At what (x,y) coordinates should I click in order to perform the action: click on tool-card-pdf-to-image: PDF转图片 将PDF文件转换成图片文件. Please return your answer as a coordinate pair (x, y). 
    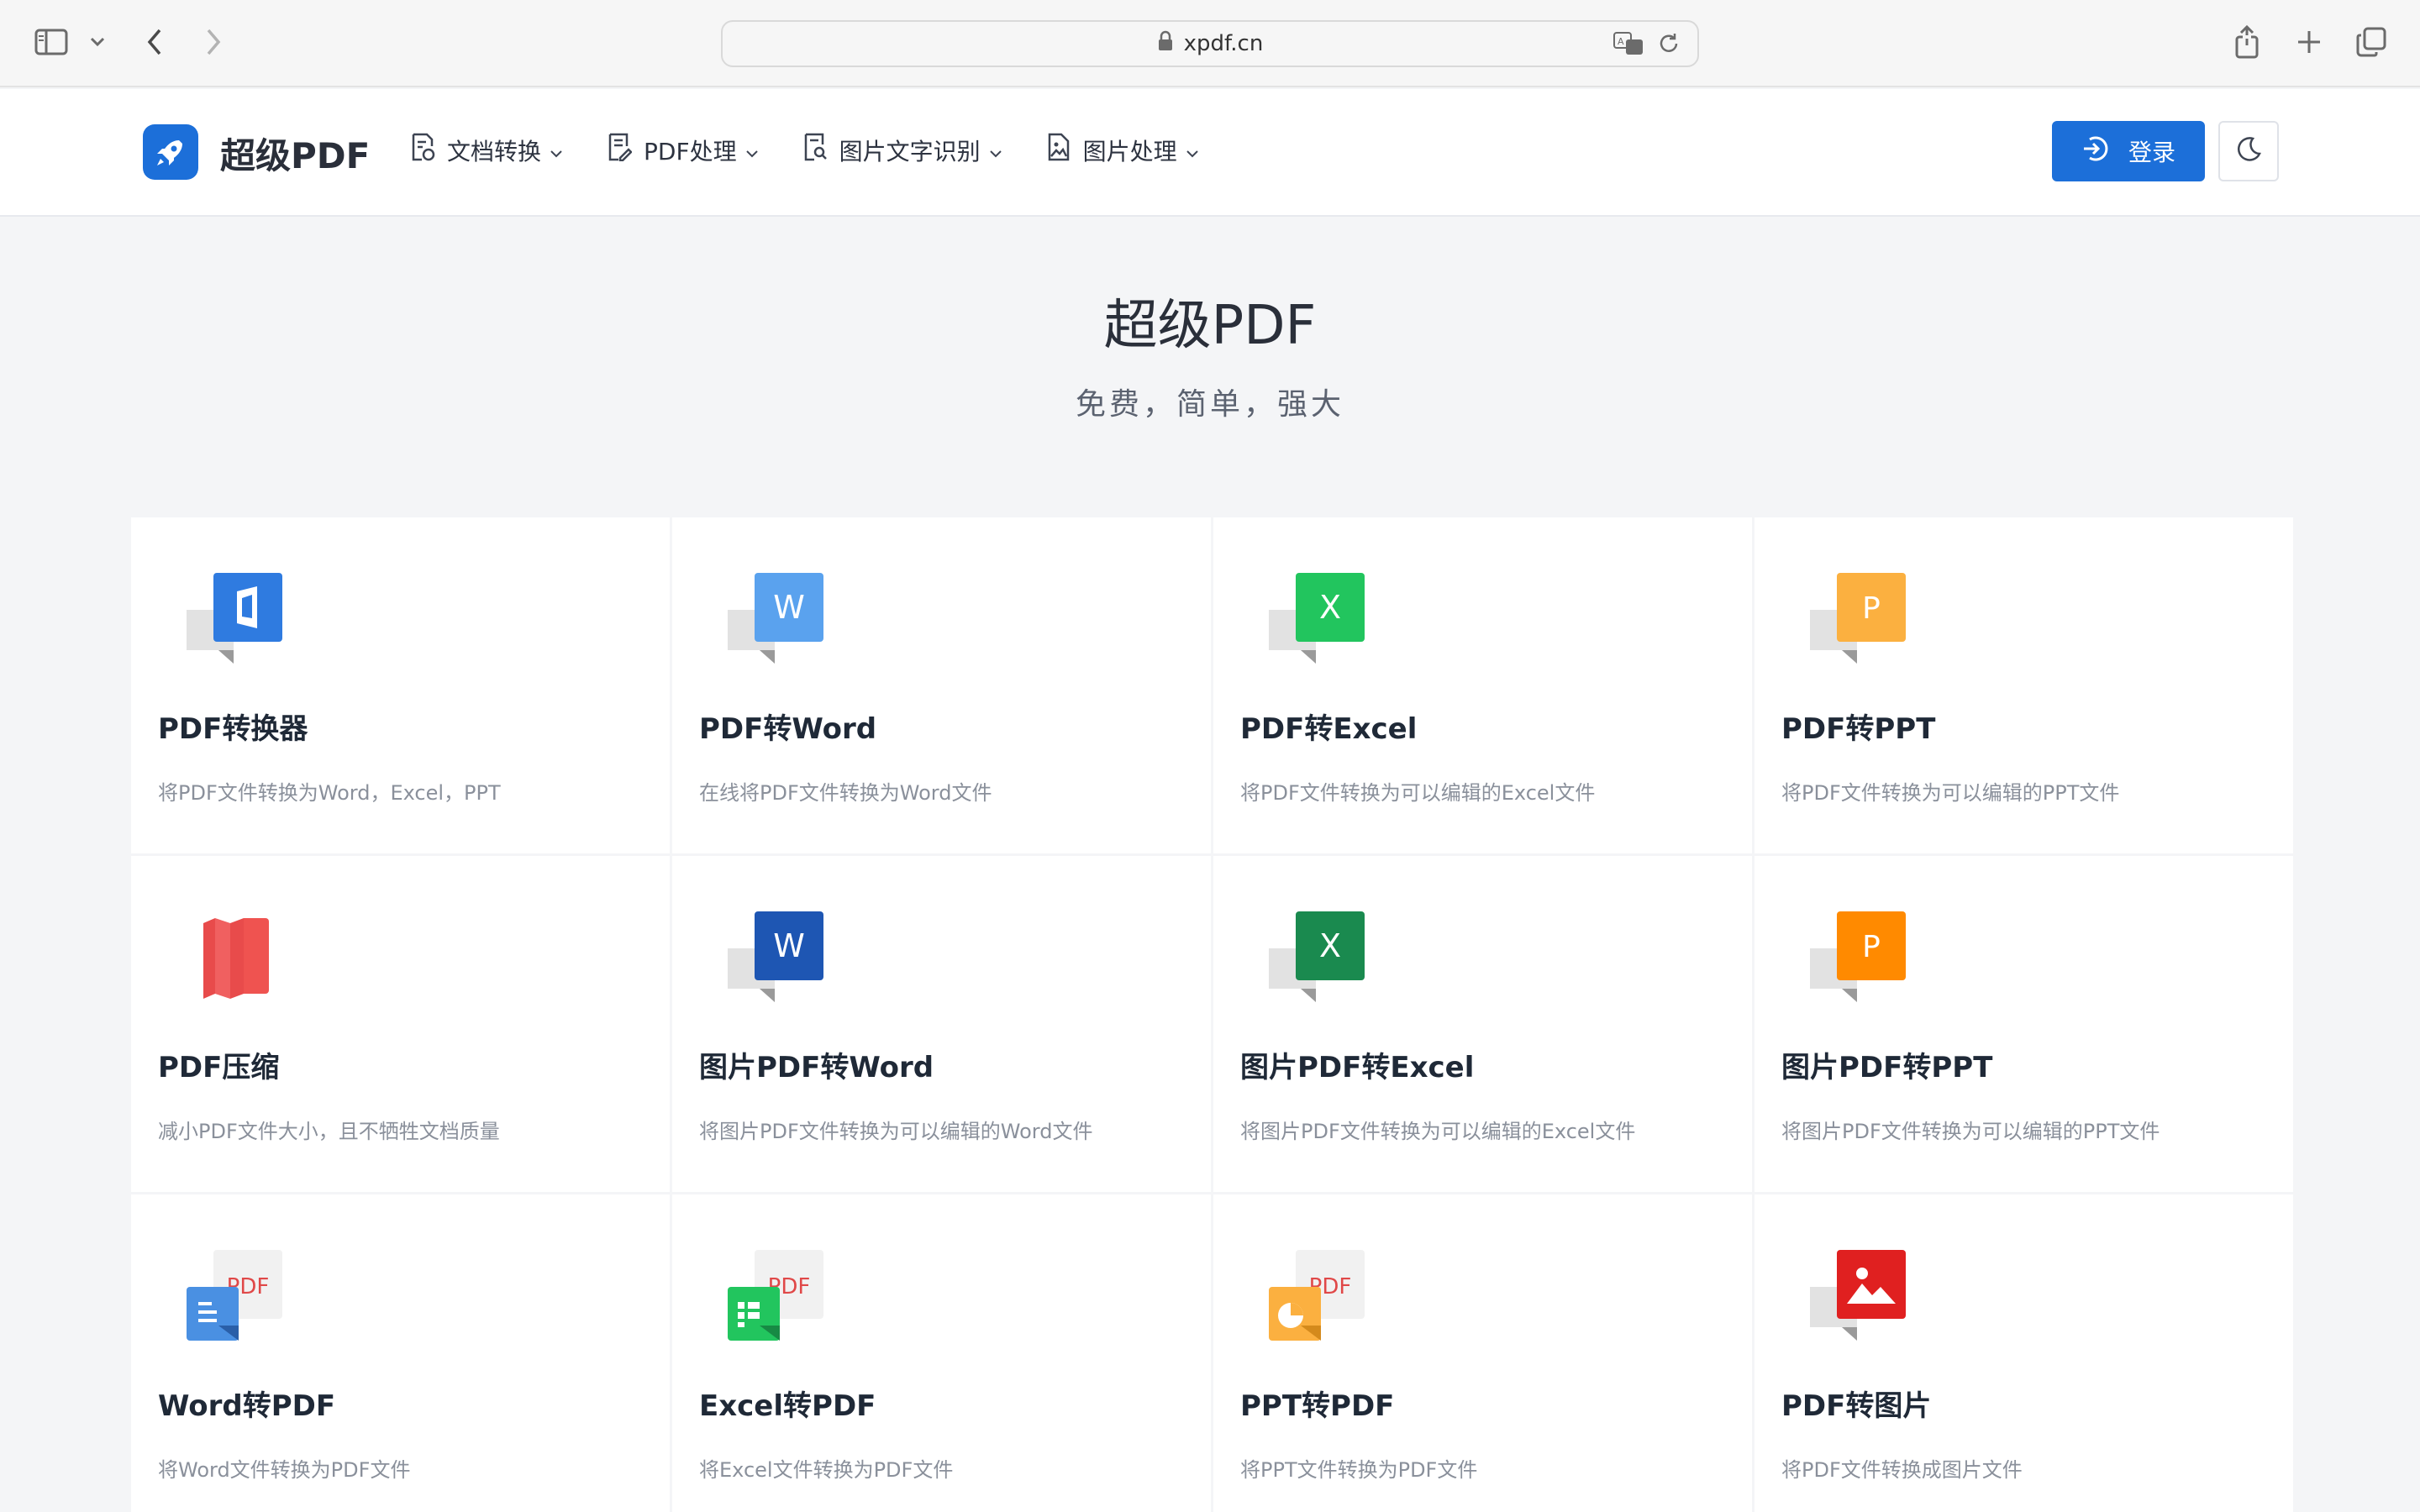
    Looking at the image, I should click on (2024, 1353).